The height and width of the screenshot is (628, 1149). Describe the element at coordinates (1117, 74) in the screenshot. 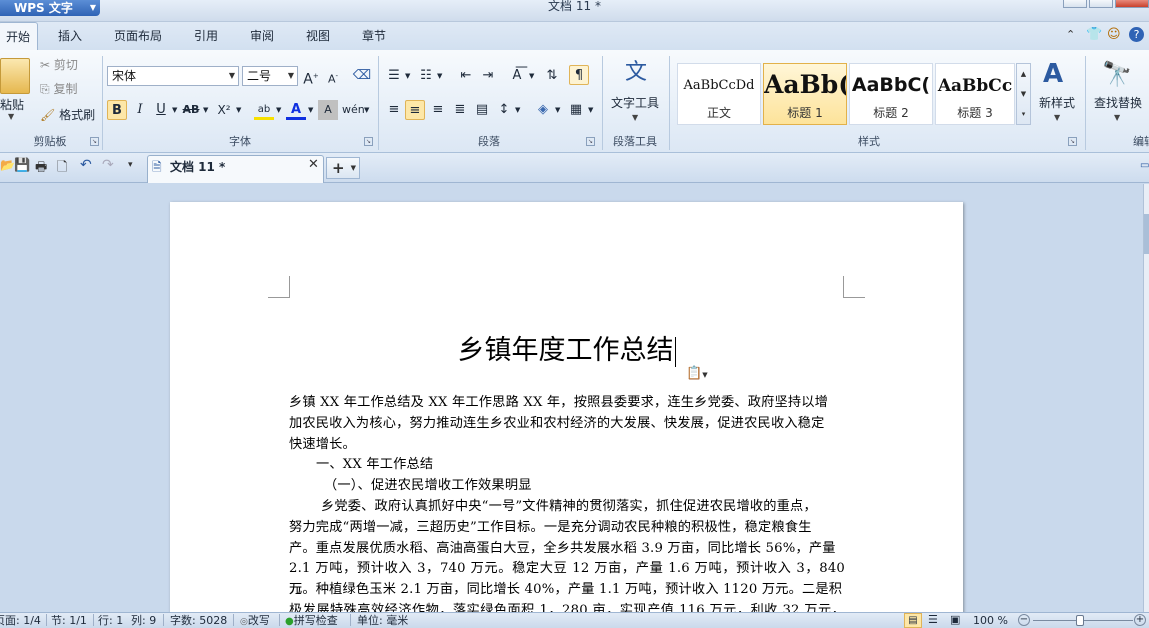

I see `binoculars-icon: 🔭` at that location.